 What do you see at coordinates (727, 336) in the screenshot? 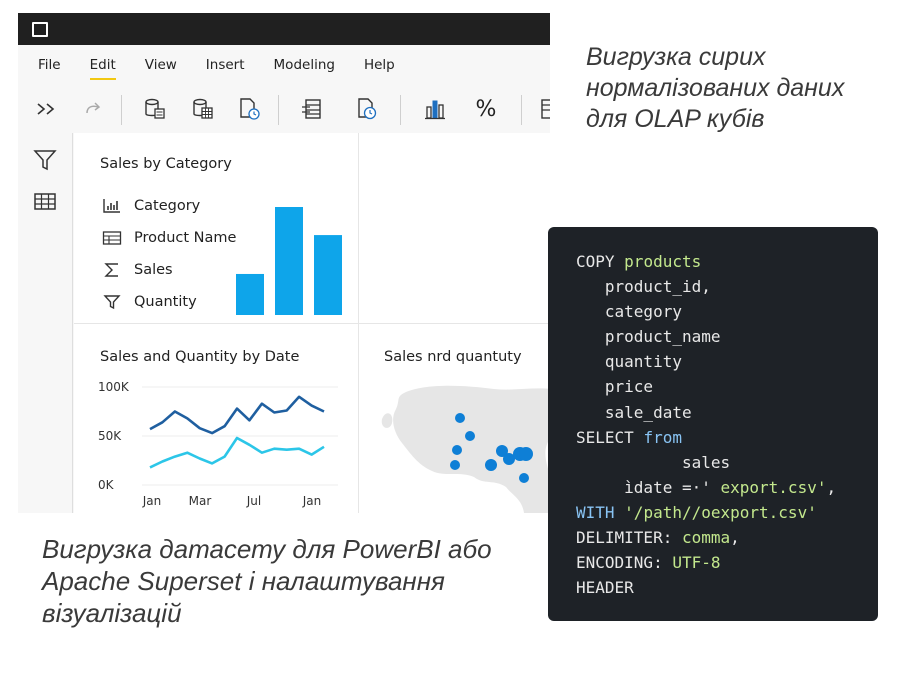
I see `code-line: product_name` at bounding box center [727, 336].